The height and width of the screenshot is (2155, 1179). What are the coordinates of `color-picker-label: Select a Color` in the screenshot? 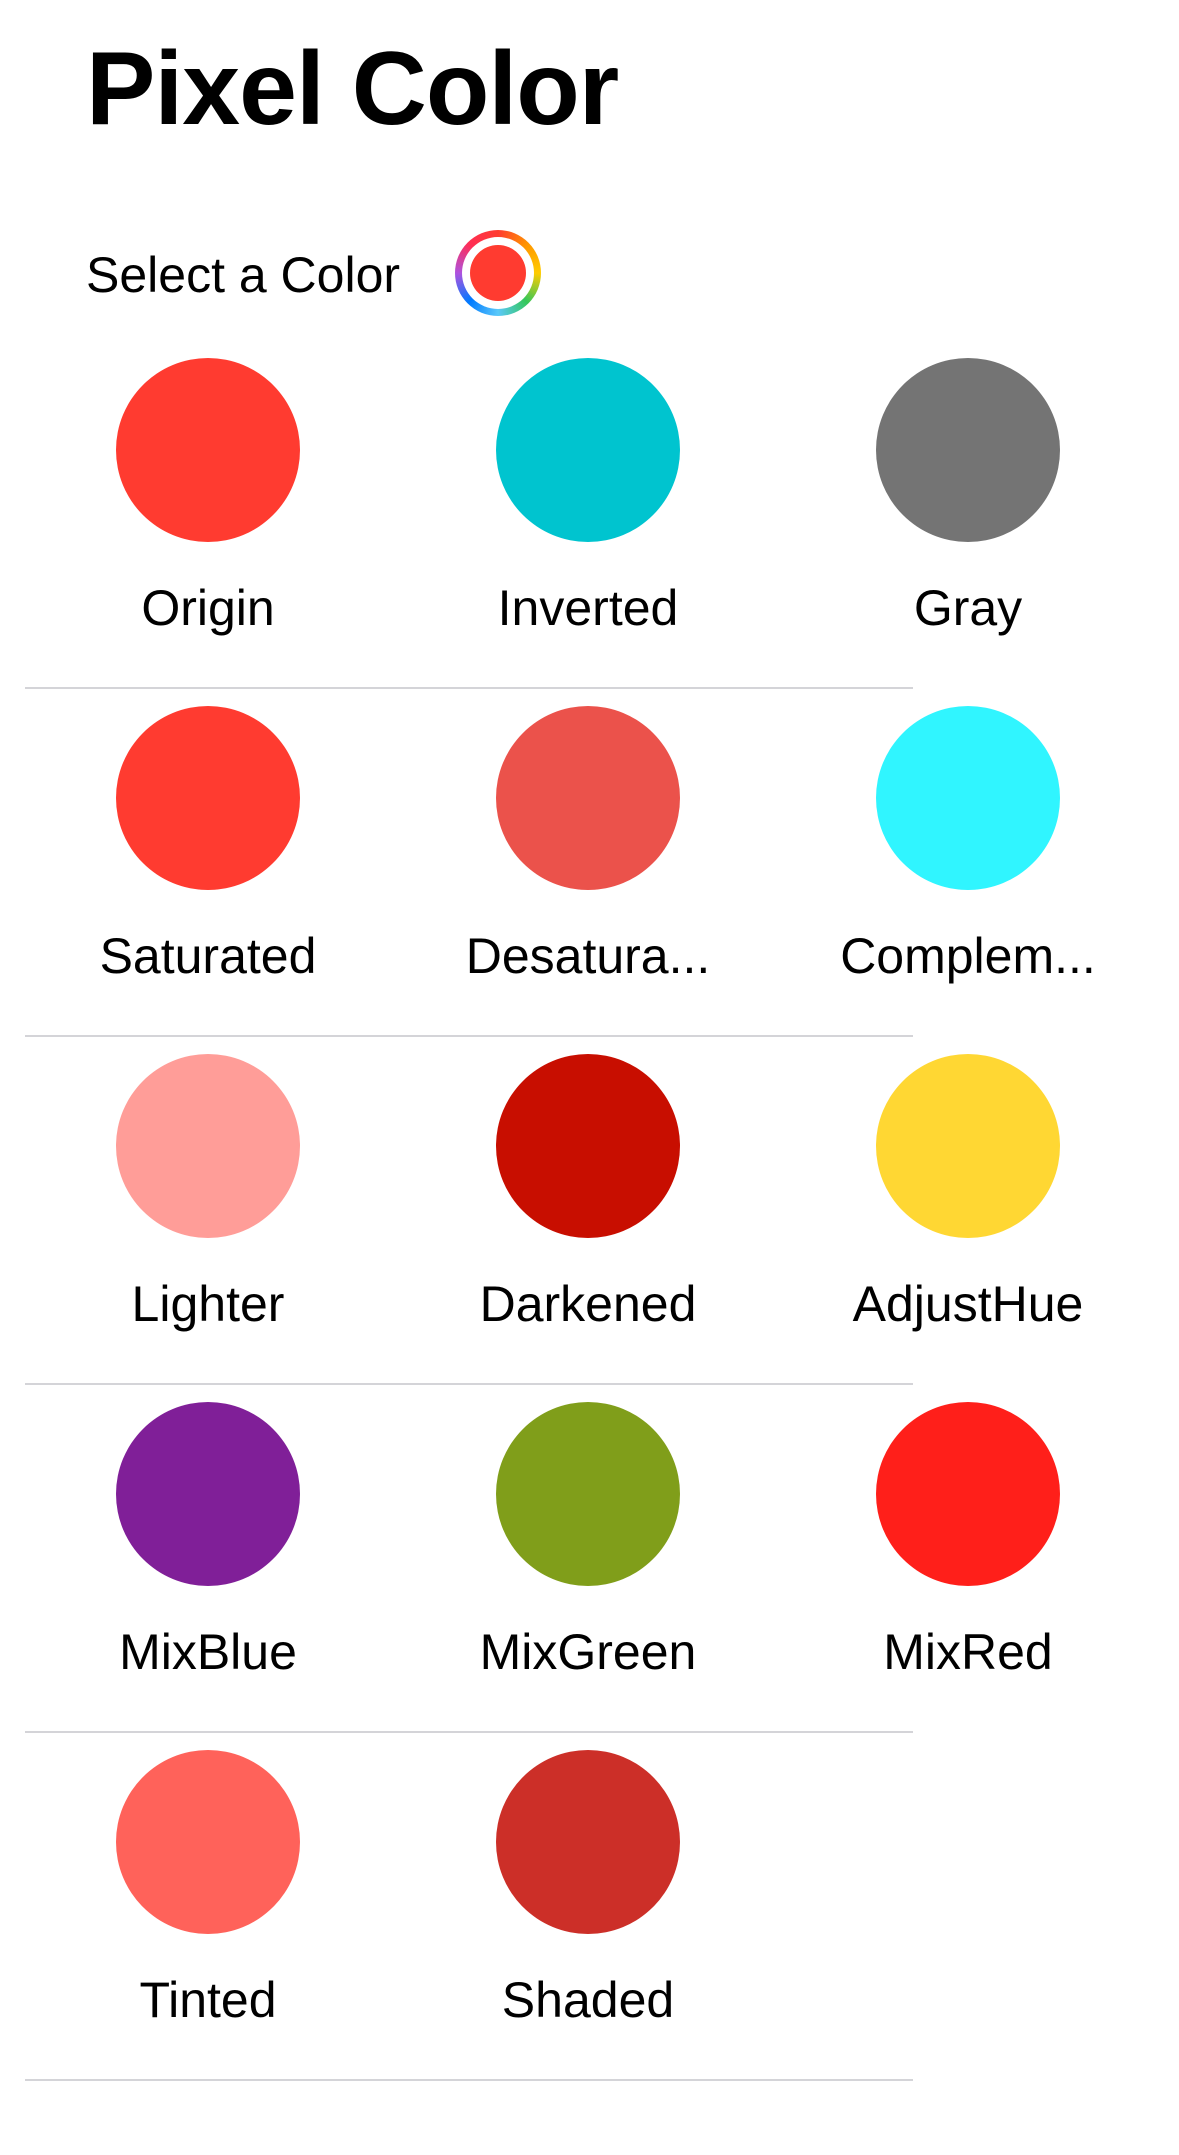 It's located at (243, 275).